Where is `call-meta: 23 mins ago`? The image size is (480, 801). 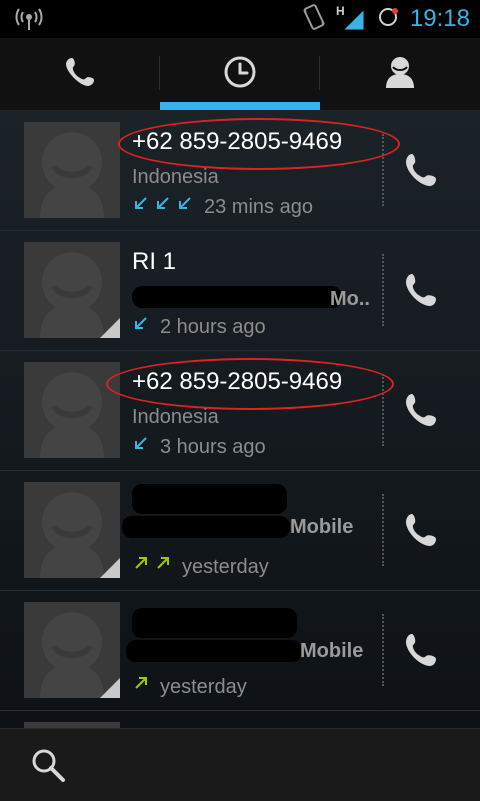
call-meta: 23 mins ago is located at coordinates (222, 207).